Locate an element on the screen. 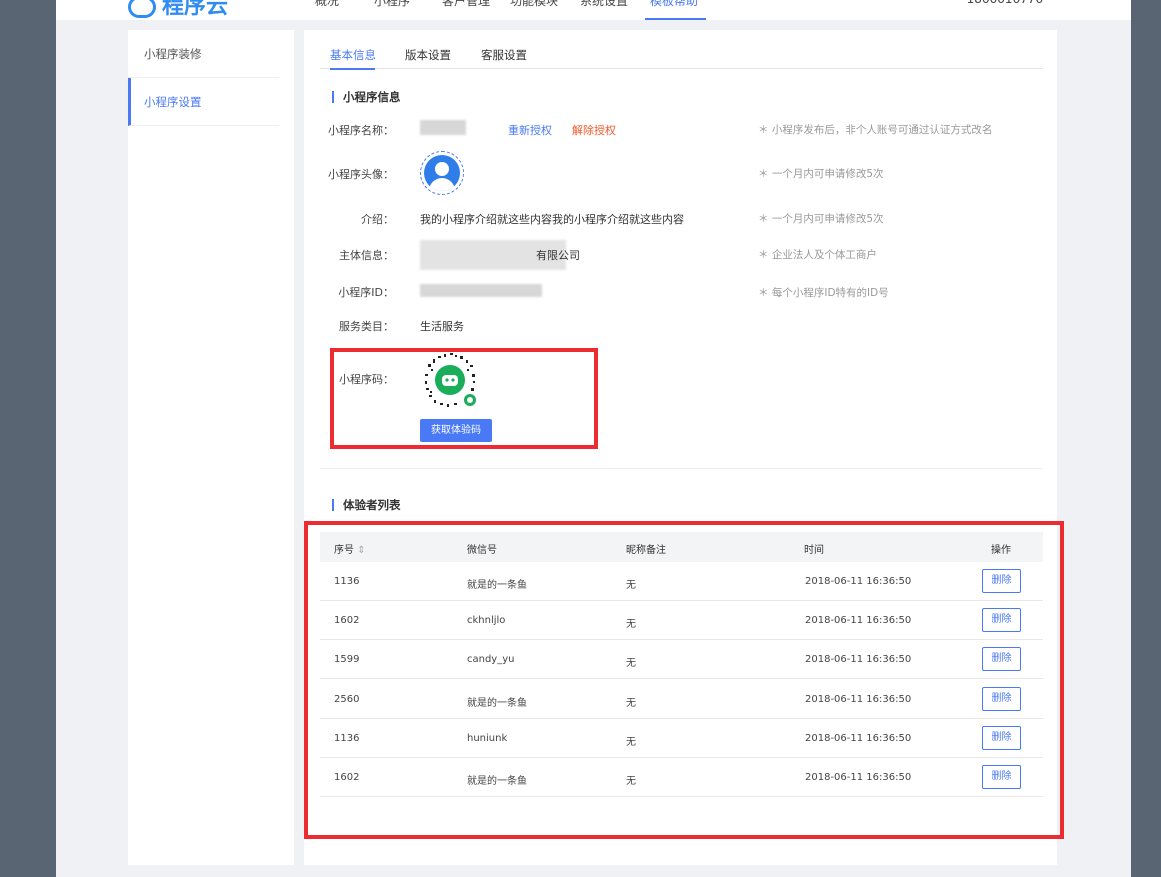  avatar-hint: ＊ 一个月内可申请修改5次 is located at coordinates (821, 174).